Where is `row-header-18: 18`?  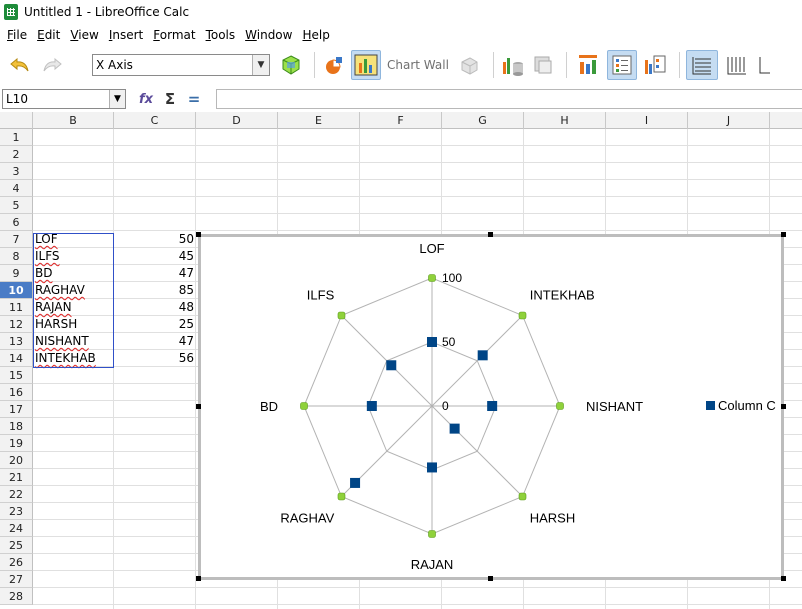 row-header-18: 18 is located at coordinates (16, 426).